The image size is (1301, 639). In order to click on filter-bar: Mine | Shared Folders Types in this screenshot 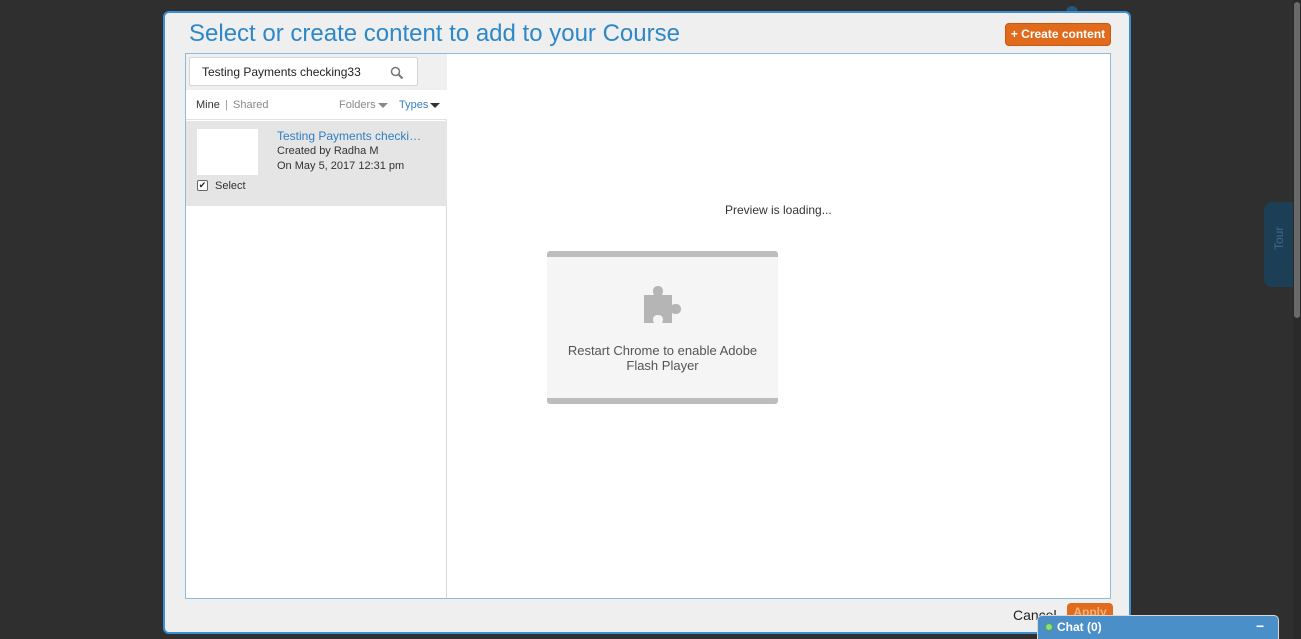, I will do `click(316, 105)`.